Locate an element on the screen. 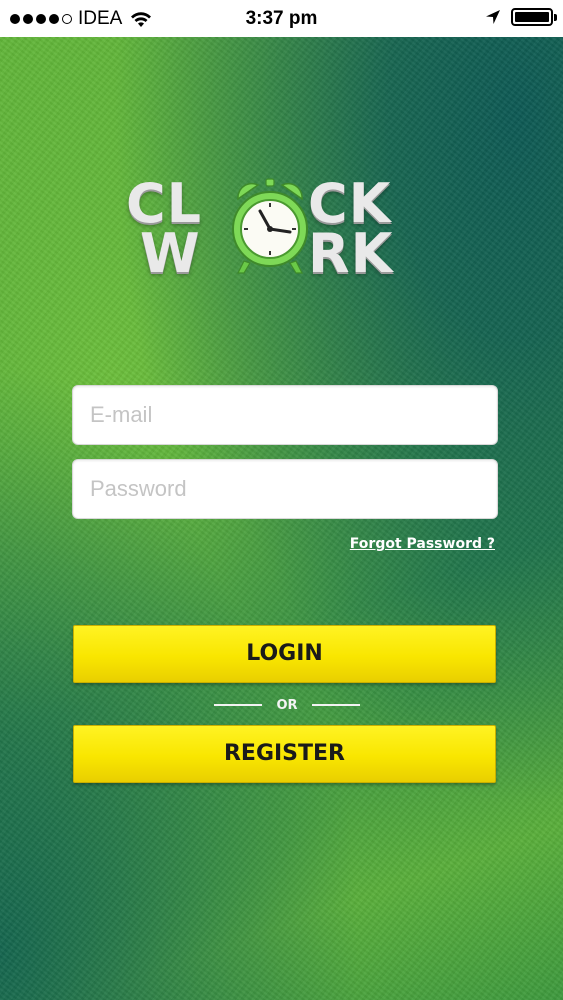 This screenshot has height=1000, width=563. status-time: 3:37 pm is located at coordinates (281, 18).